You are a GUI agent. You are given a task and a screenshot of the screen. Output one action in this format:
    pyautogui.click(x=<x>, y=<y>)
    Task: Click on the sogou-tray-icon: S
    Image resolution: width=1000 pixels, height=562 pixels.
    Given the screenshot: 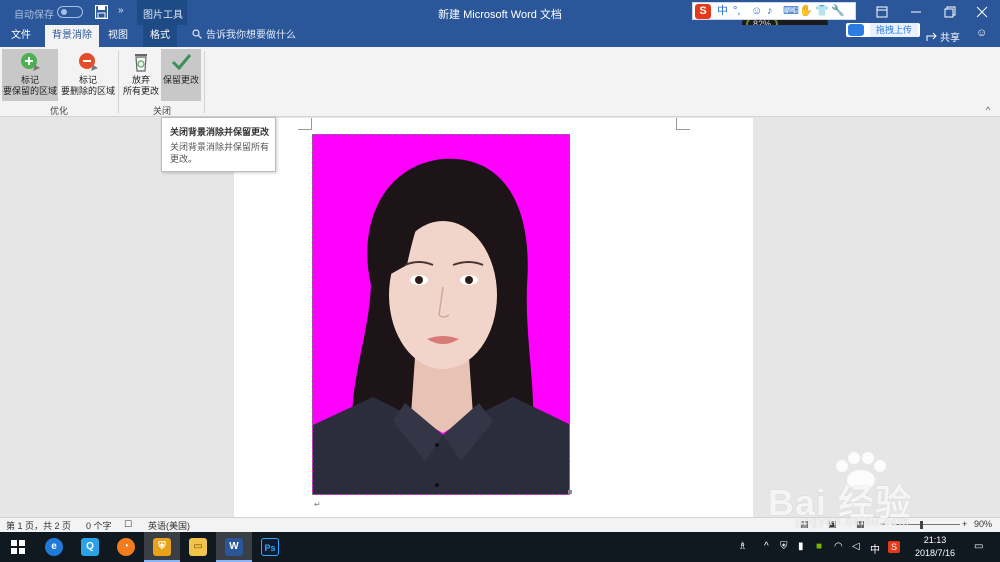 What is the action you would take?
    pyautogui.click(x=894, y=547)
    